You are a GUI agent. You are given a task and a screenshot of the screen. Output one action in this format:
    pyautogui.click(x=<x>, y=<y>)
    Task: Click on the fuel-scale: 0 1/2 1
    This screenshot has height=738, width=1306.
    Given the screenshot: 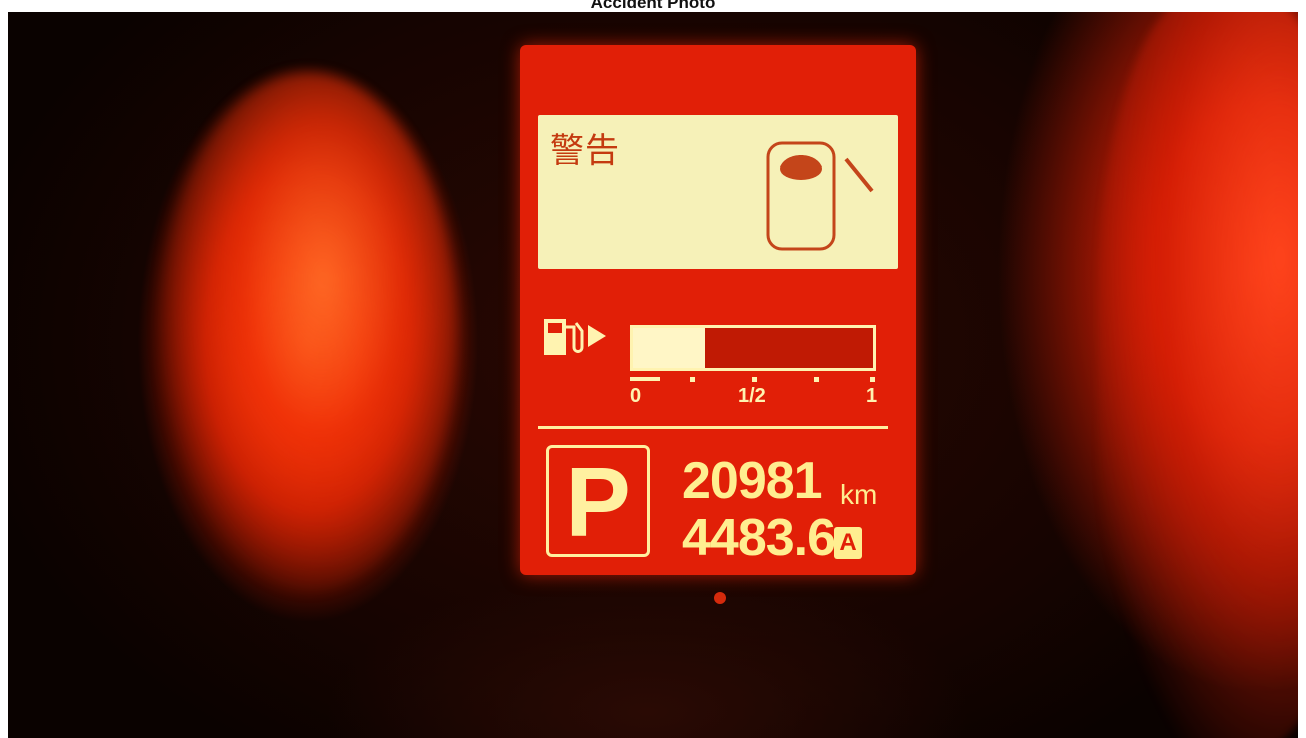 What is the action you would take?
    pyautogui.click(x=754, y=392)
    